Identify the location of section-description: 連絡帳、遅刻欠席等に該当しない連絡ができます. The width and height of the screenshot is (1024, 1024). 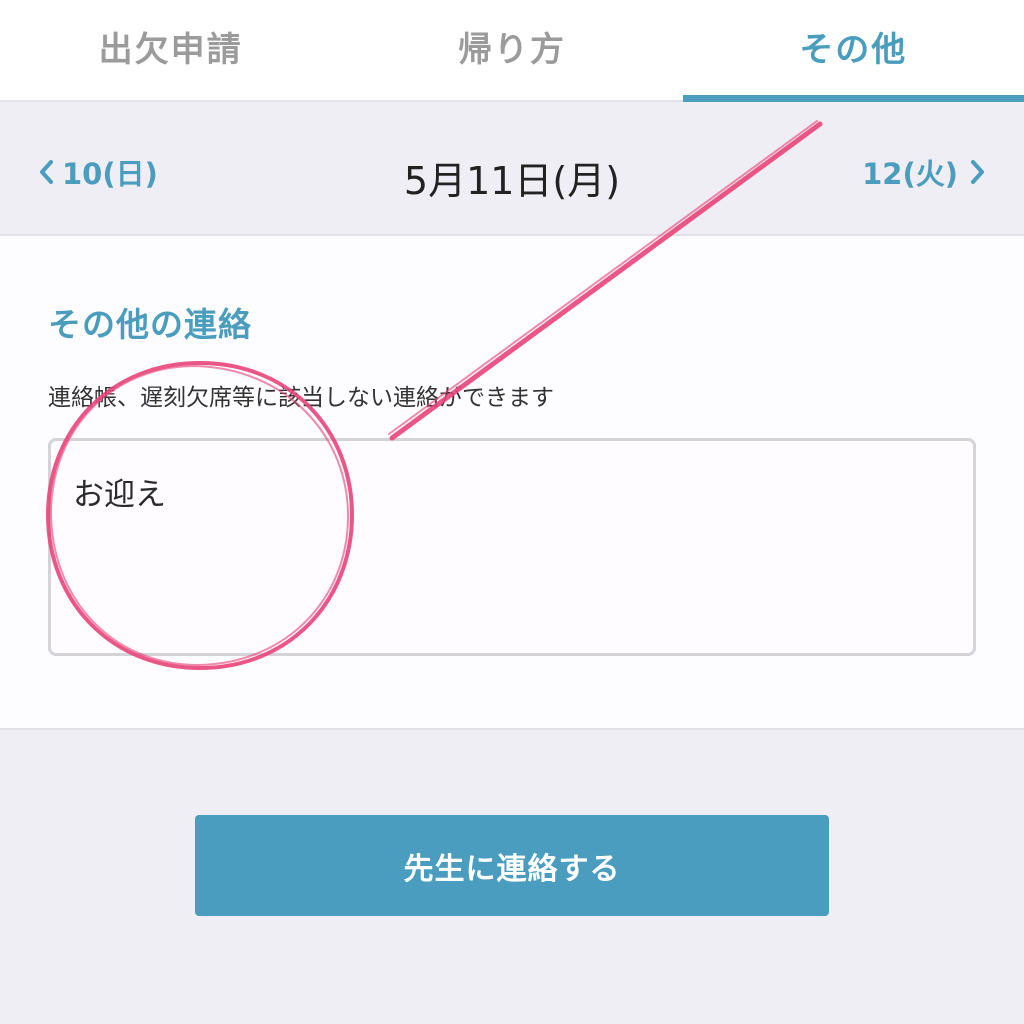
(301, 398).